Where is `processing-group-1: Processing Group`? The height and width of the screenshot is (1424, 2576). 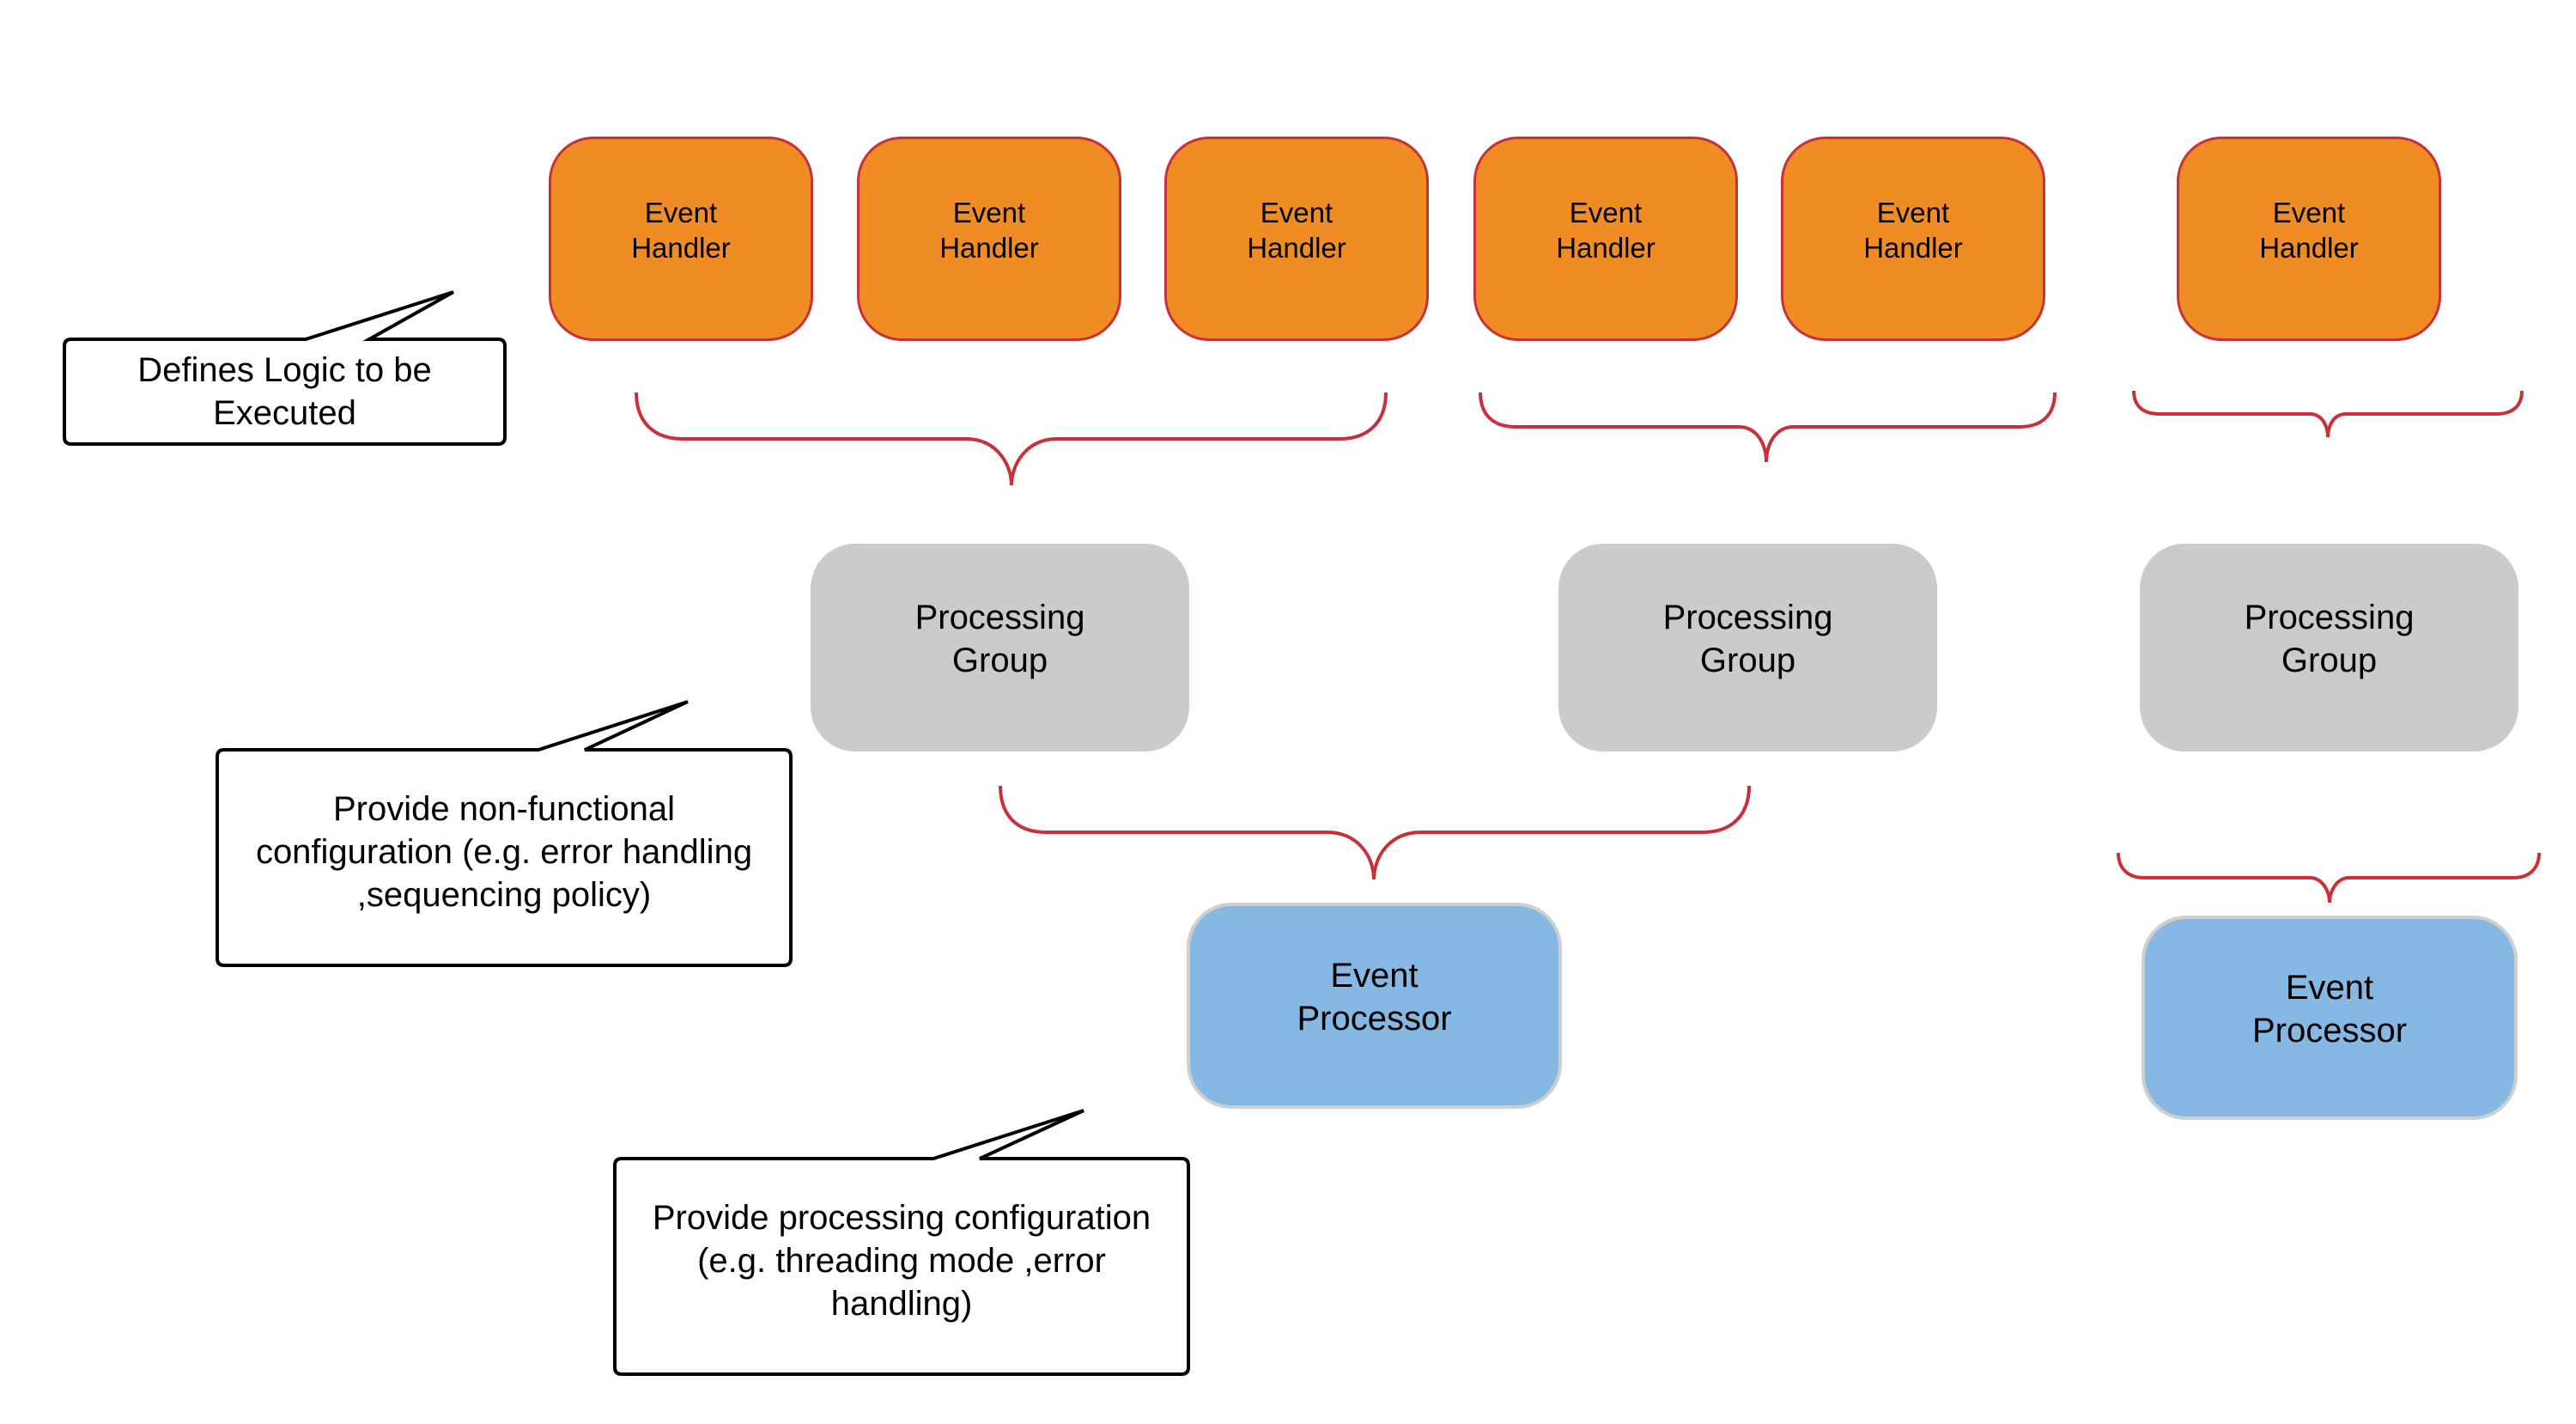 processing-group-1: Processing Group is located at coordinates (1000, 648).